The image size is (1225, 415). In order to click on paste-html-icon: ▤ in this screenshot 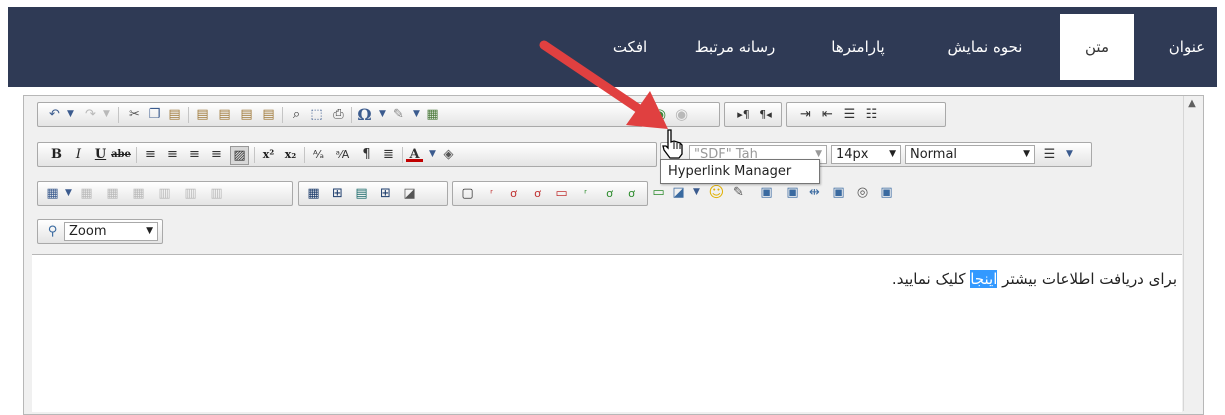, I will do `click(268, 114)`.